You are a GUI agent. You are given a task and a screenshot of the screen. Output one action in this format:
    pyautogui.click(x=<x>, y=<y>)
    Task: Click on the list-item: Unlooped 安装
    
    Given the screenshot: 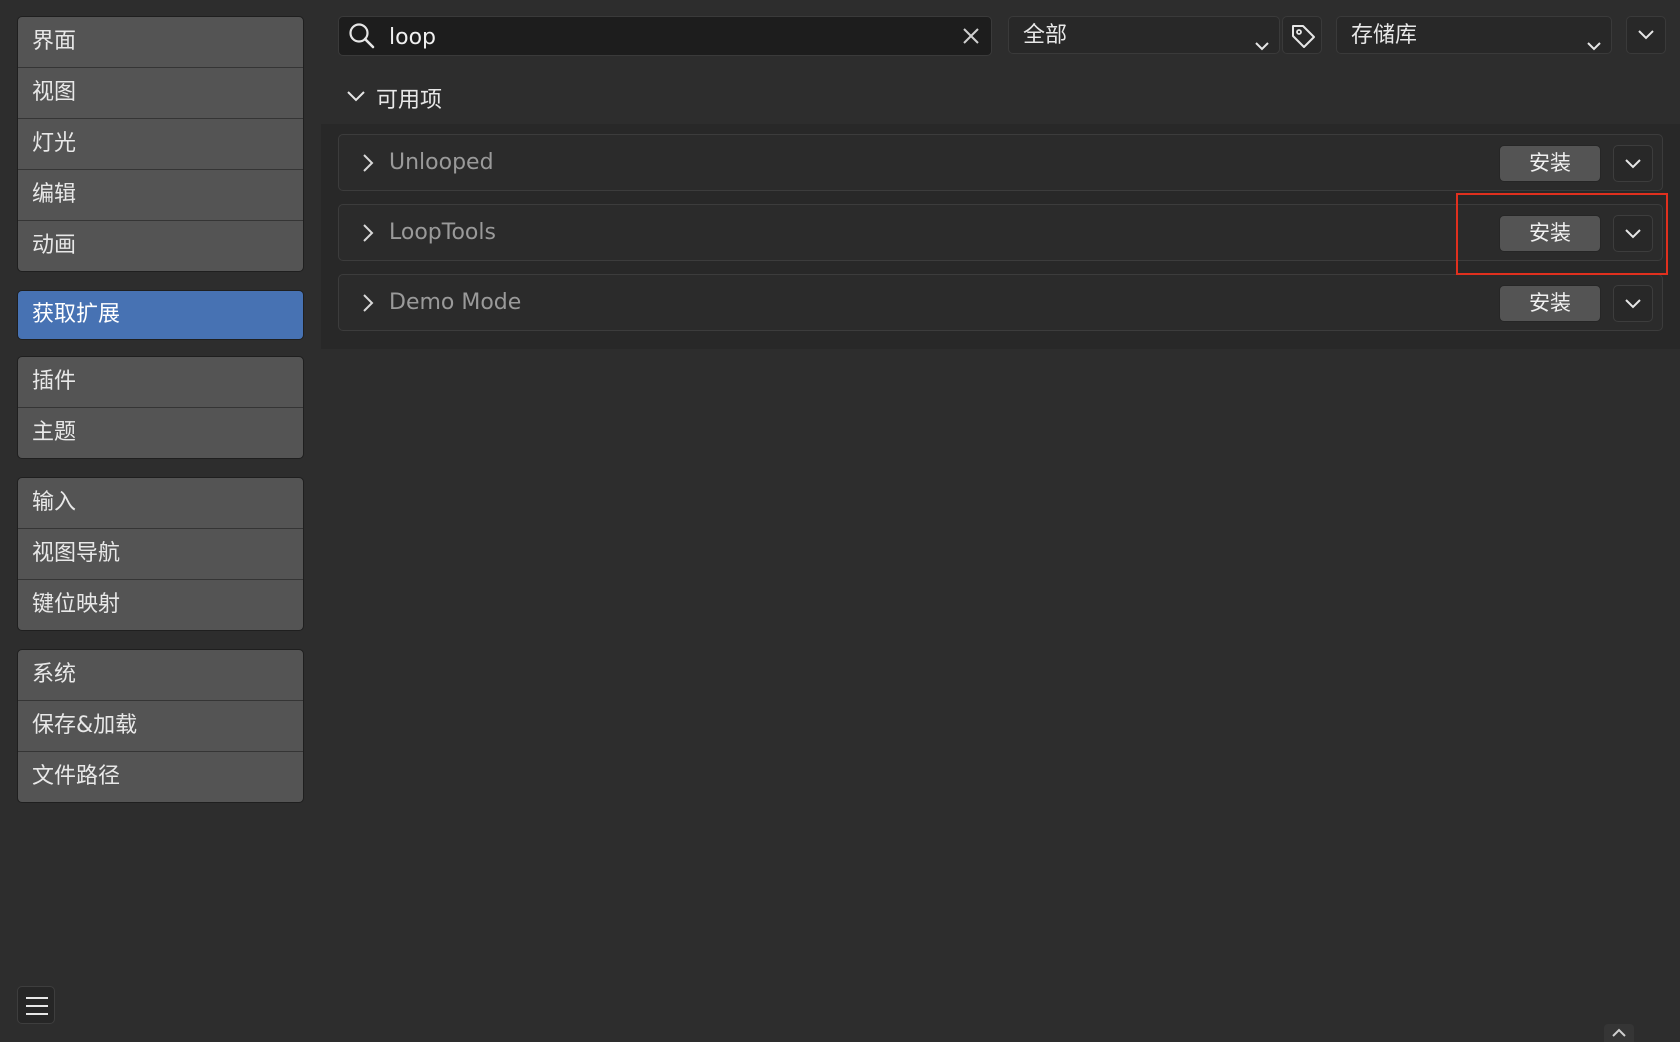 What is the action you would take?
    pyautogui.click(x=1000, y=162)
    